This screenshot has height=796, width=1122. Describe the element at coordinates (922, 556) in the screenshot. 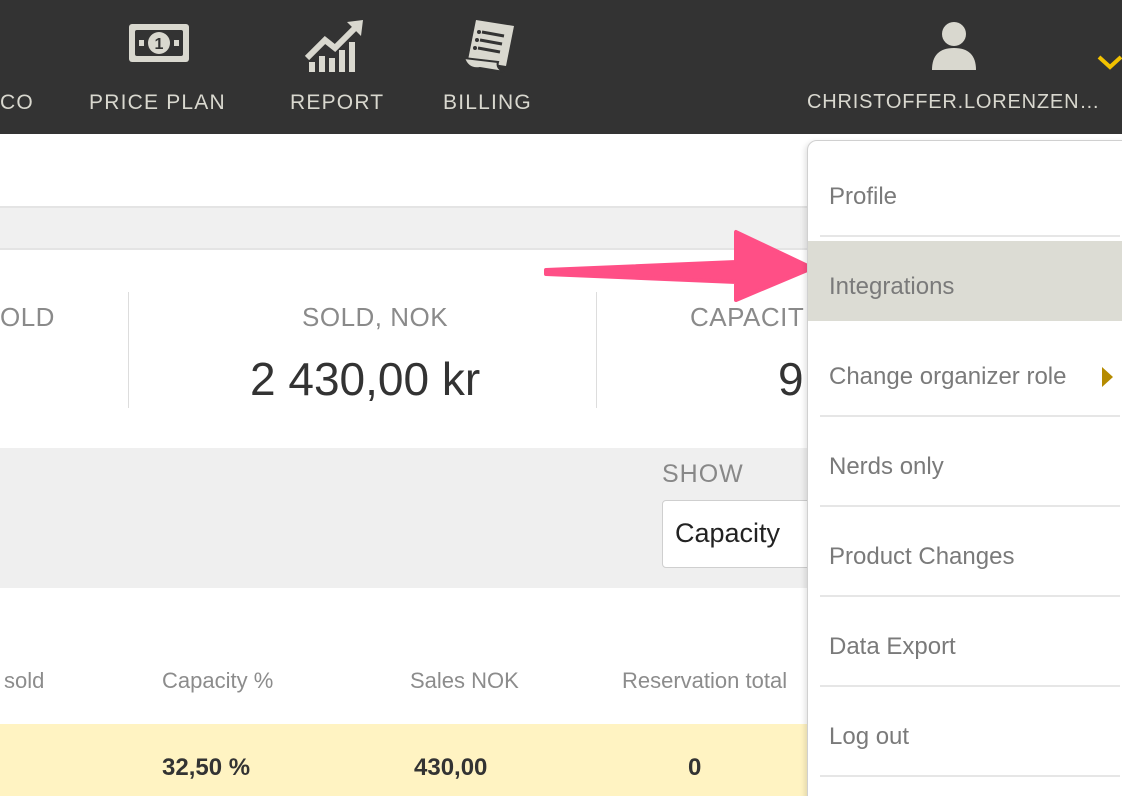

I see `menu-item-label: Product Changes` at that location.